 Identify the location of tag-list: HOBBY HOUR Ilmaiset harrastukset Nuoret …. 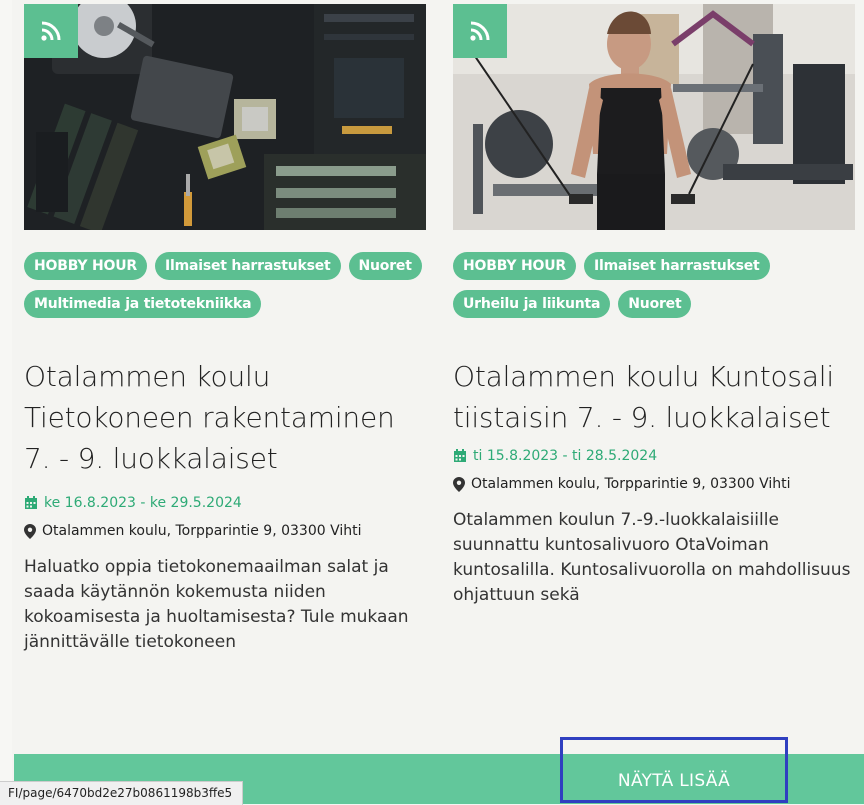
(225, 285).